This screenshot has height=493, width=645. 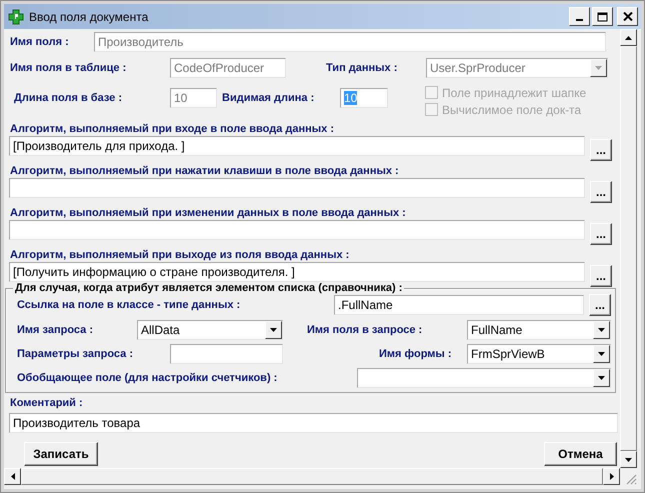 I want to click on scroll-down-button, so click(x=628, y=459).